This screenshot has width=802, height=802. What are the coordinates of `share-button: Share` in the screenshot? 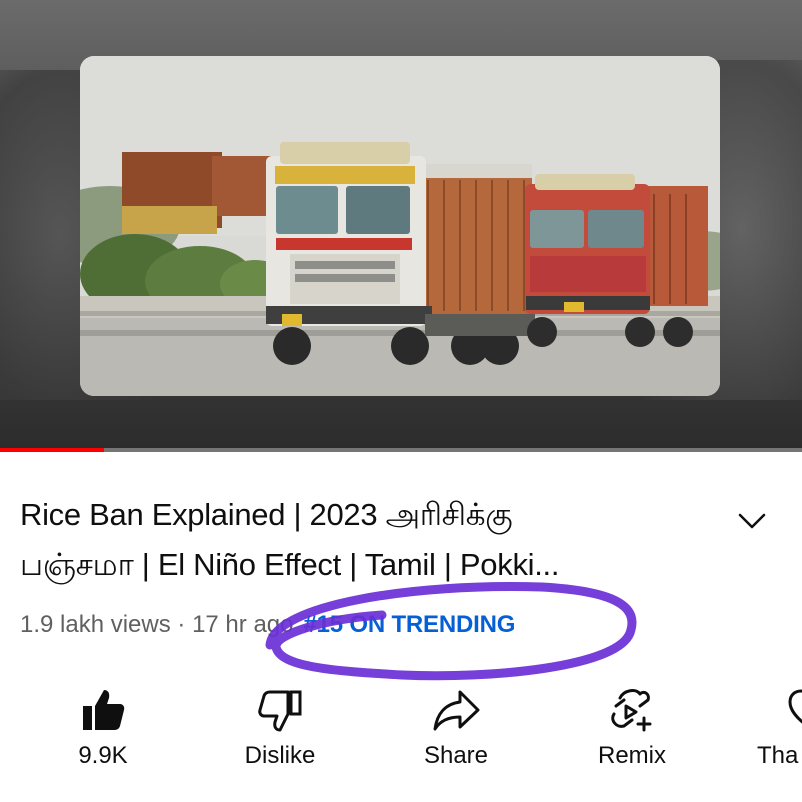 It's located at (456, 736).